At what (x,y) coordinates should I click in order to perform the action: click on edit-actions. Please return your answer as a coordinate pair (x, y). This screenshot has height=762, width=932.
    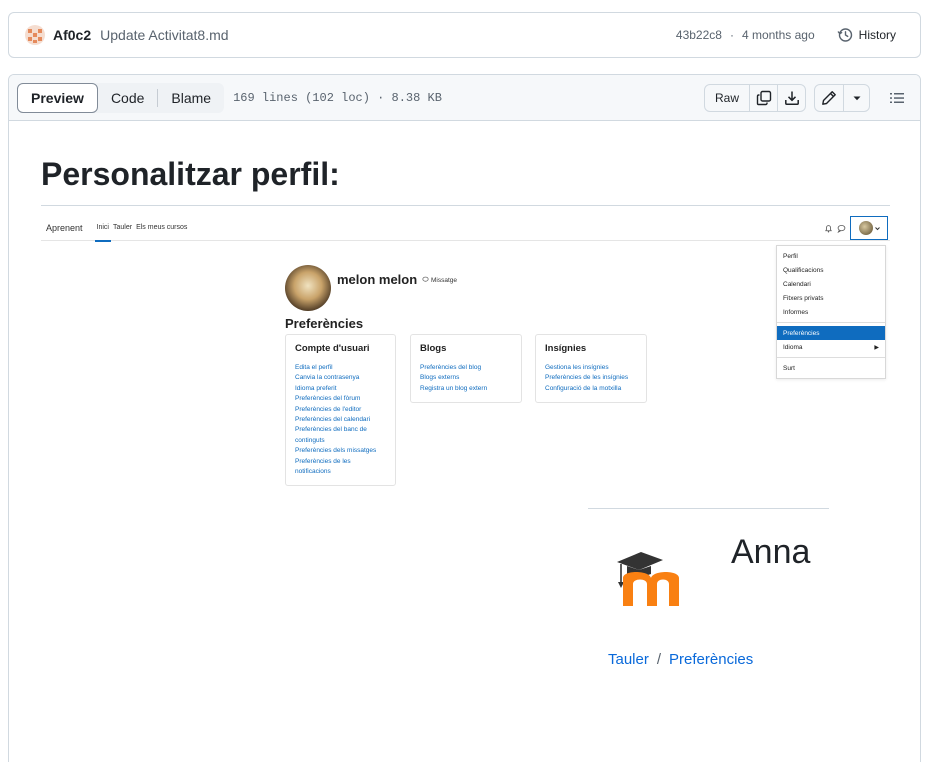
    Looking at the image, I should click on (842, 97).